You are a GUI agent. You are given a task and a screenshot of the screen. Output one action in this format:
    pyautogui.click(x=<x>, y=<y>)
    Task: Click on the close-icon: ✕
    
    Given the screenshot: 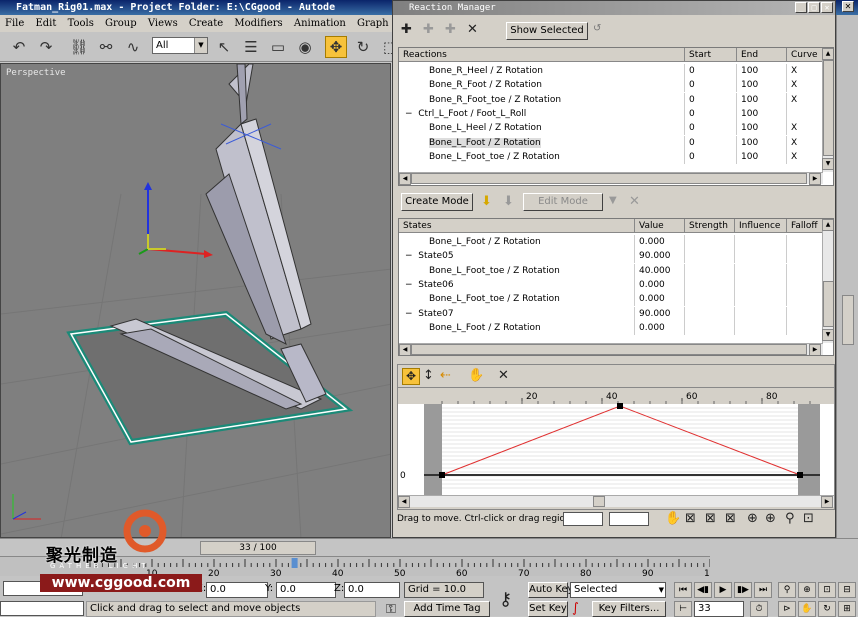 What is the action you would take?
    pyautogui.click(x=827, y=7)
    